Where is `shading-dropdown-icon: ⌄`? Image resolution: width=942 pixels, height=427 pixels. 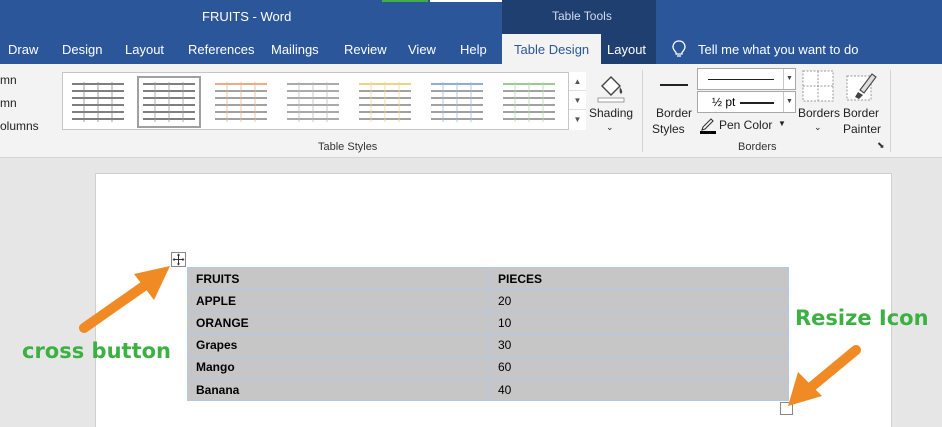 shading-dropdown-icon: ⌄ is located at coordinates (610, 127).